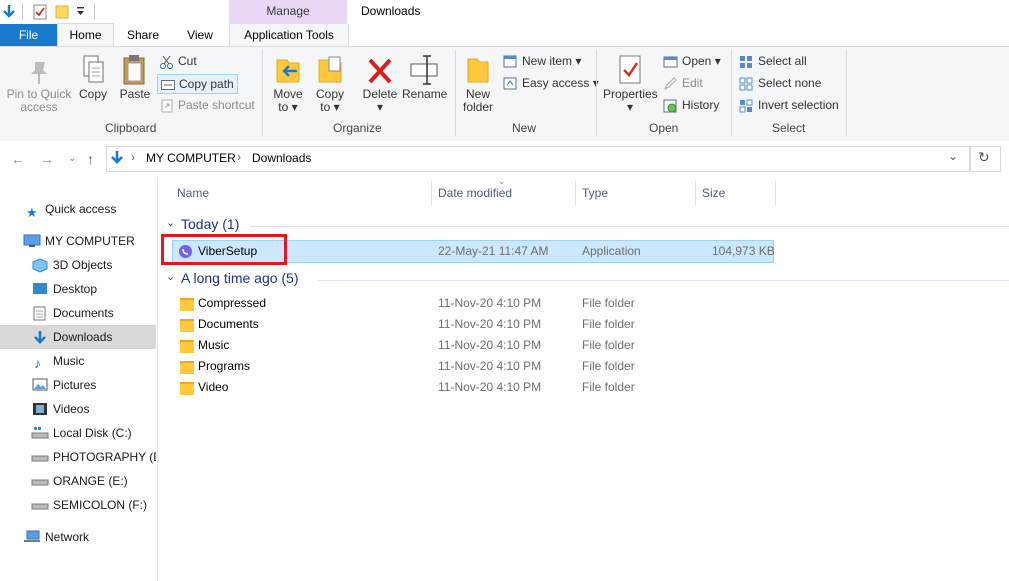  I want to click on pin-to-quick-access-button: Pin to Quick access, so click(39, 86).